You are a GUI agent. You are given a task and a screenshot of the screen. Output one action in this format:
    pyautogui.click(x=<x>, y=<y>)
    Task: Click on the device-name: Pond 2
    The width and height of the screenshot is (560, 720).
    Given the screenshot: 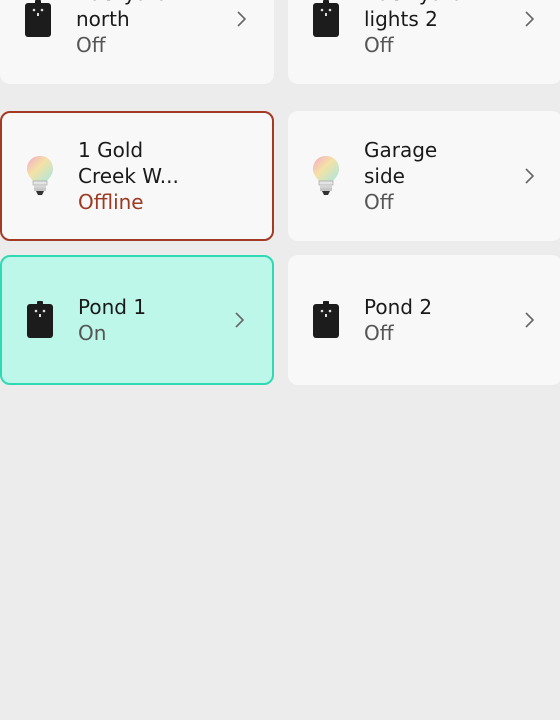 What is the action you would take?
    pyautogui.click(x=398, y=307)
    